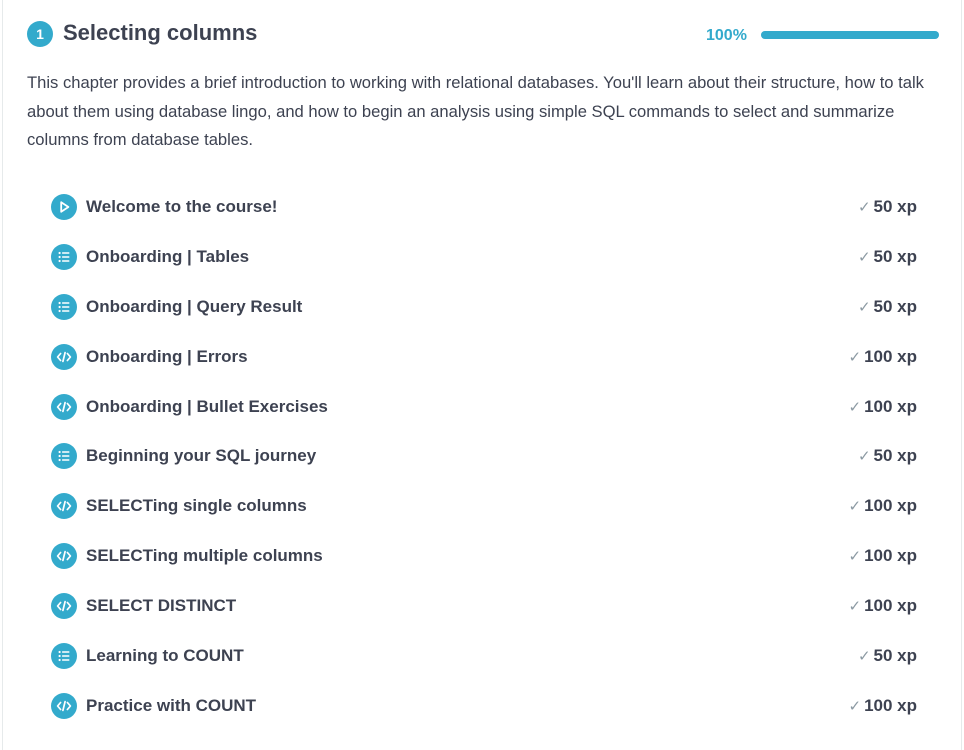  What do you see at coordinates (160, 33) in the screenshot?
I see `chapter-title: Selecting columns` at bounding box center [160, 33].